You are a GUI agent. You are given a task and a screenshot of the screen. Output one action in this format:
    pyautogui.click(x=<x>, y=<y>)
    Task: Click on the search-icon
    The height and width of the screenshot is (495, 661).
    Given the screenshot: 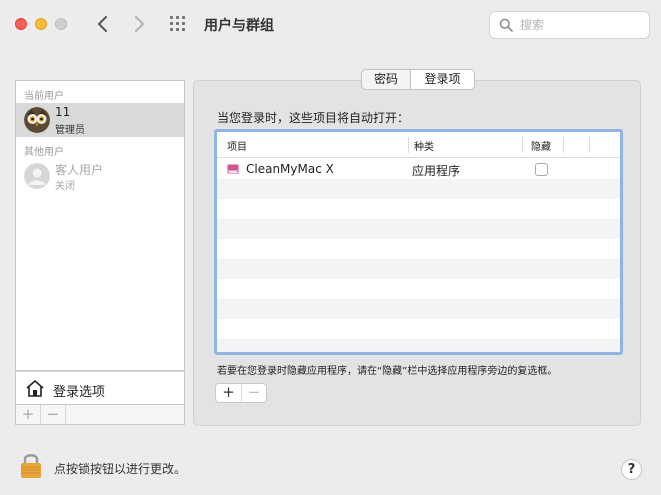 What is the action you would take?
    pyautogui.click(x=506, y=25)
    